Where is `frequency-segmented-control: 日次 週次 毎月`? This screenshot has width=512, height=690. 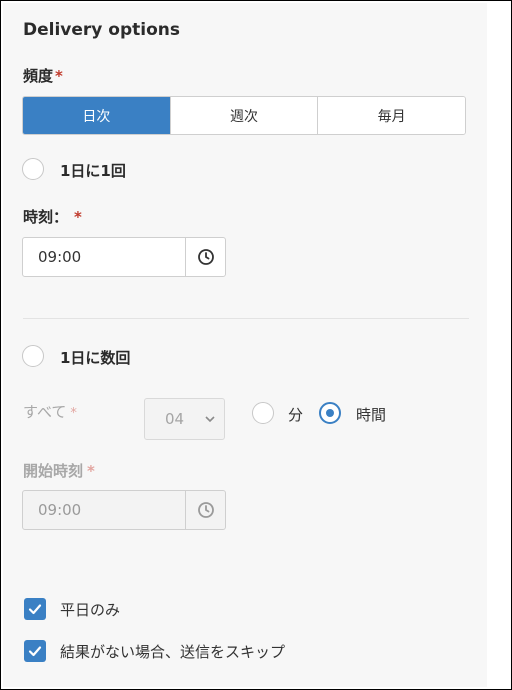 frequency-segmented-control: 日次 週次 毎月 is located at coordinates (244, 115).